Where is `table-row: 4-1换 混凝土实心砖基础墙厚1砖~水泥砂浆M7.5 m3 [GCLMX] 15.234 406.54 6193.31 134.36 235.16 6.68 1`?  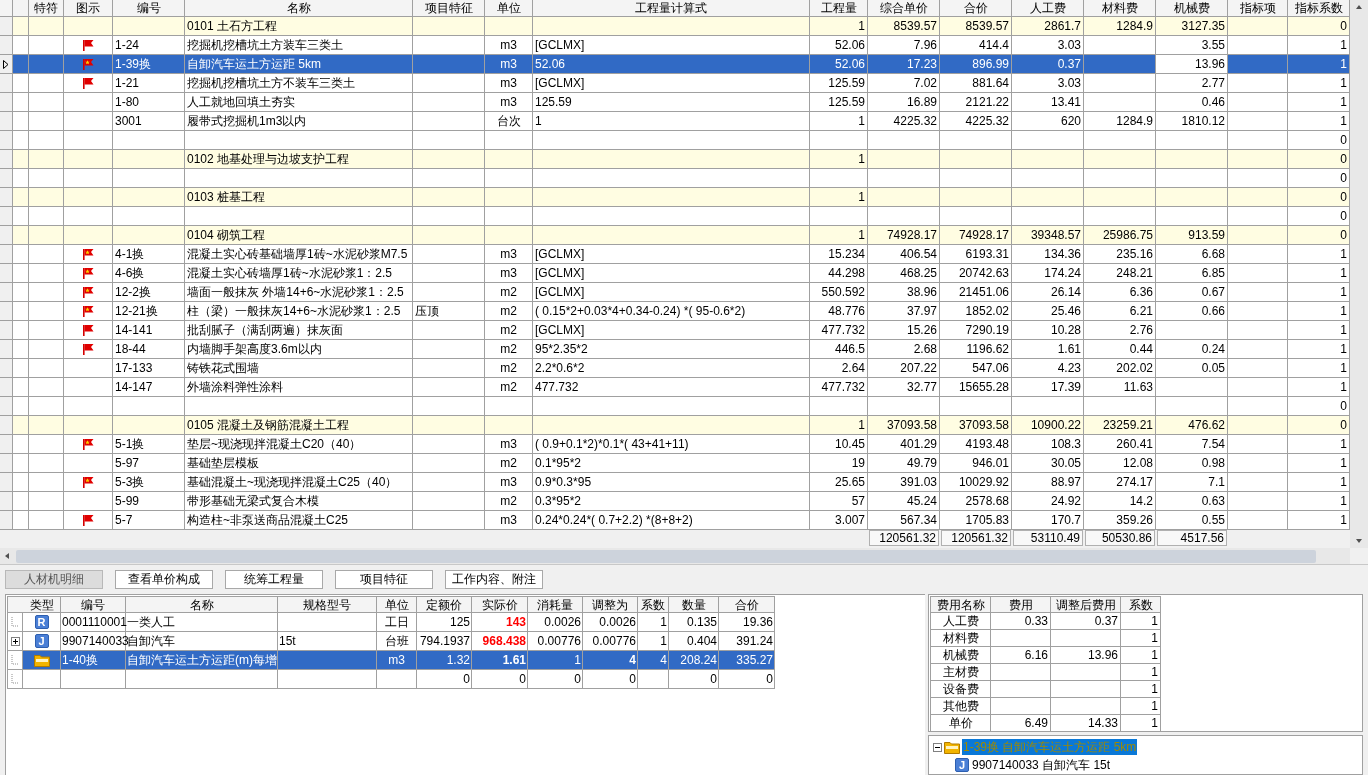 table-row: 4-1换 混凝土实心砖基础墙厚1砖~水泥砂浆M7.5 m3 [GCLMX] 15.234 406.54 6193.31 134.36 235.16 6.68 1 is located at coordinates (681, 254).